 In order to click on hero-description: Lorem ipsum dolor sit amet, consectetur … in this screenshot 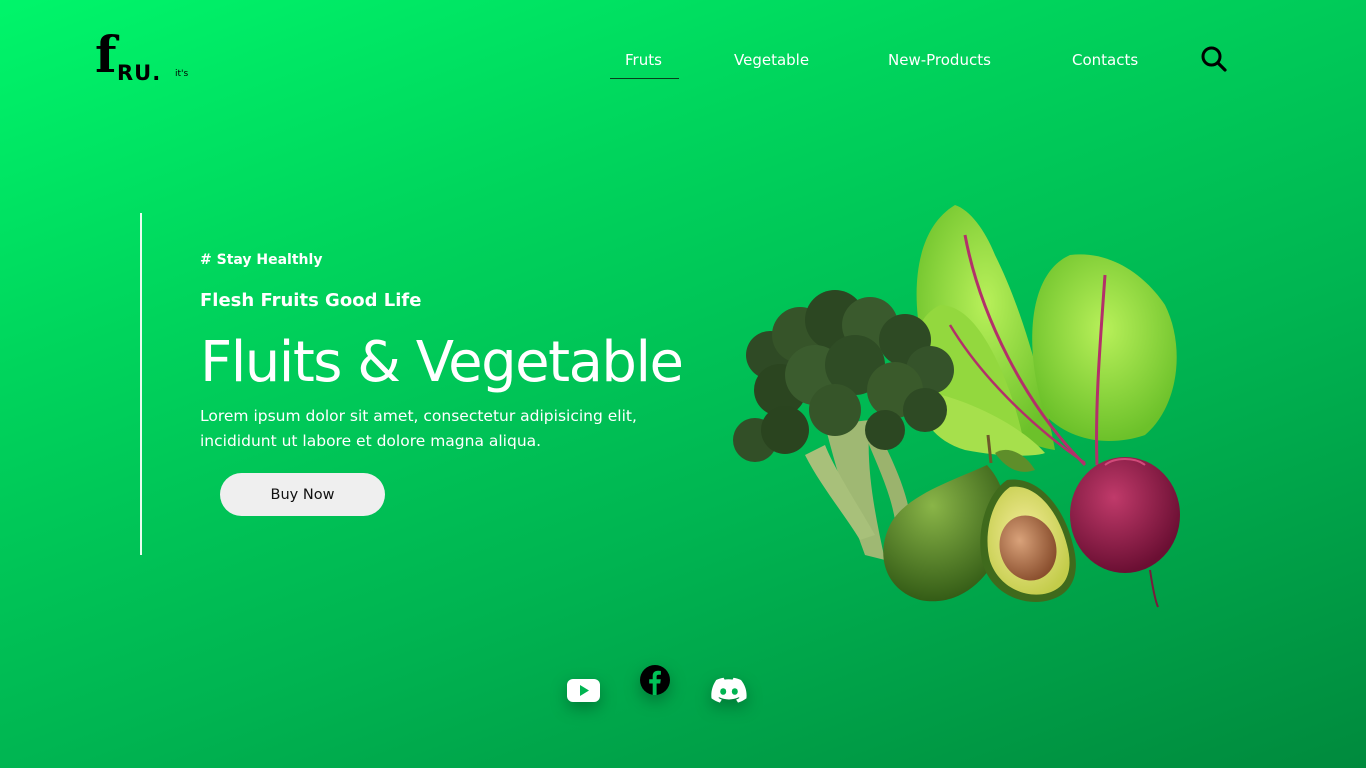, I will do `click(418, 428)`.